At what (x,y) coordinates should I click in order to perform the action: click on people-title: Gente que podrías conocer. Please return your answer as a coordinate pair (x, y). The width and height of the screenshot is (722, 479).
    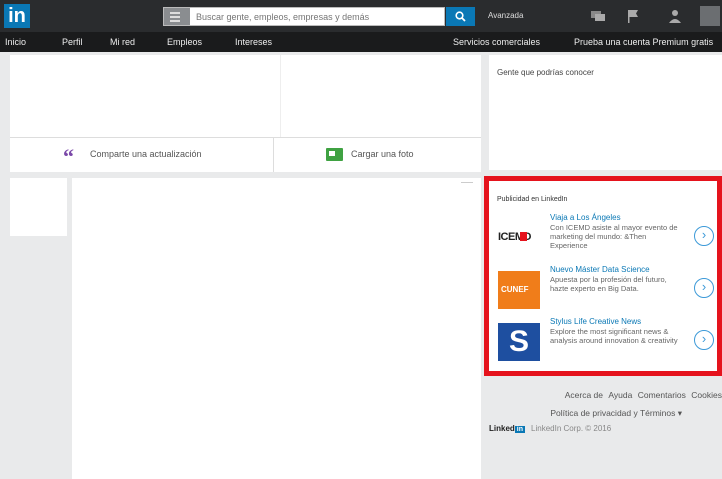
    Looking at the image, I should click on (545, 72).